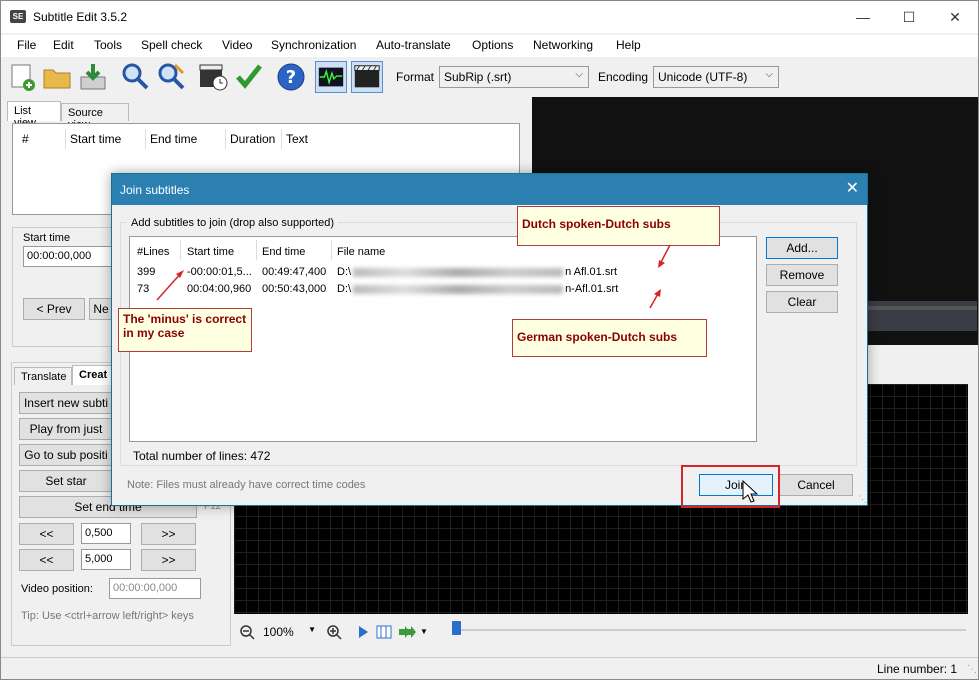 This screenshot has width=979, height=680. What do you see at coordinates (909, 17) in the screenshot?
I see `maximize-button: ☐` at bounding box center [909, 17].